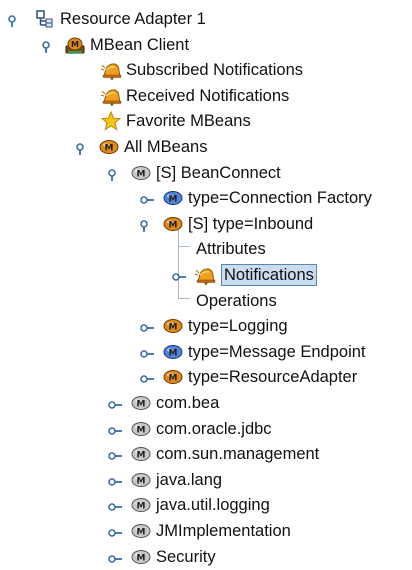 Image resolution: width=412 pixels, height=570 pixels. I want to click on tree-node-label: [S] BeanConnect, so click(218, 173).